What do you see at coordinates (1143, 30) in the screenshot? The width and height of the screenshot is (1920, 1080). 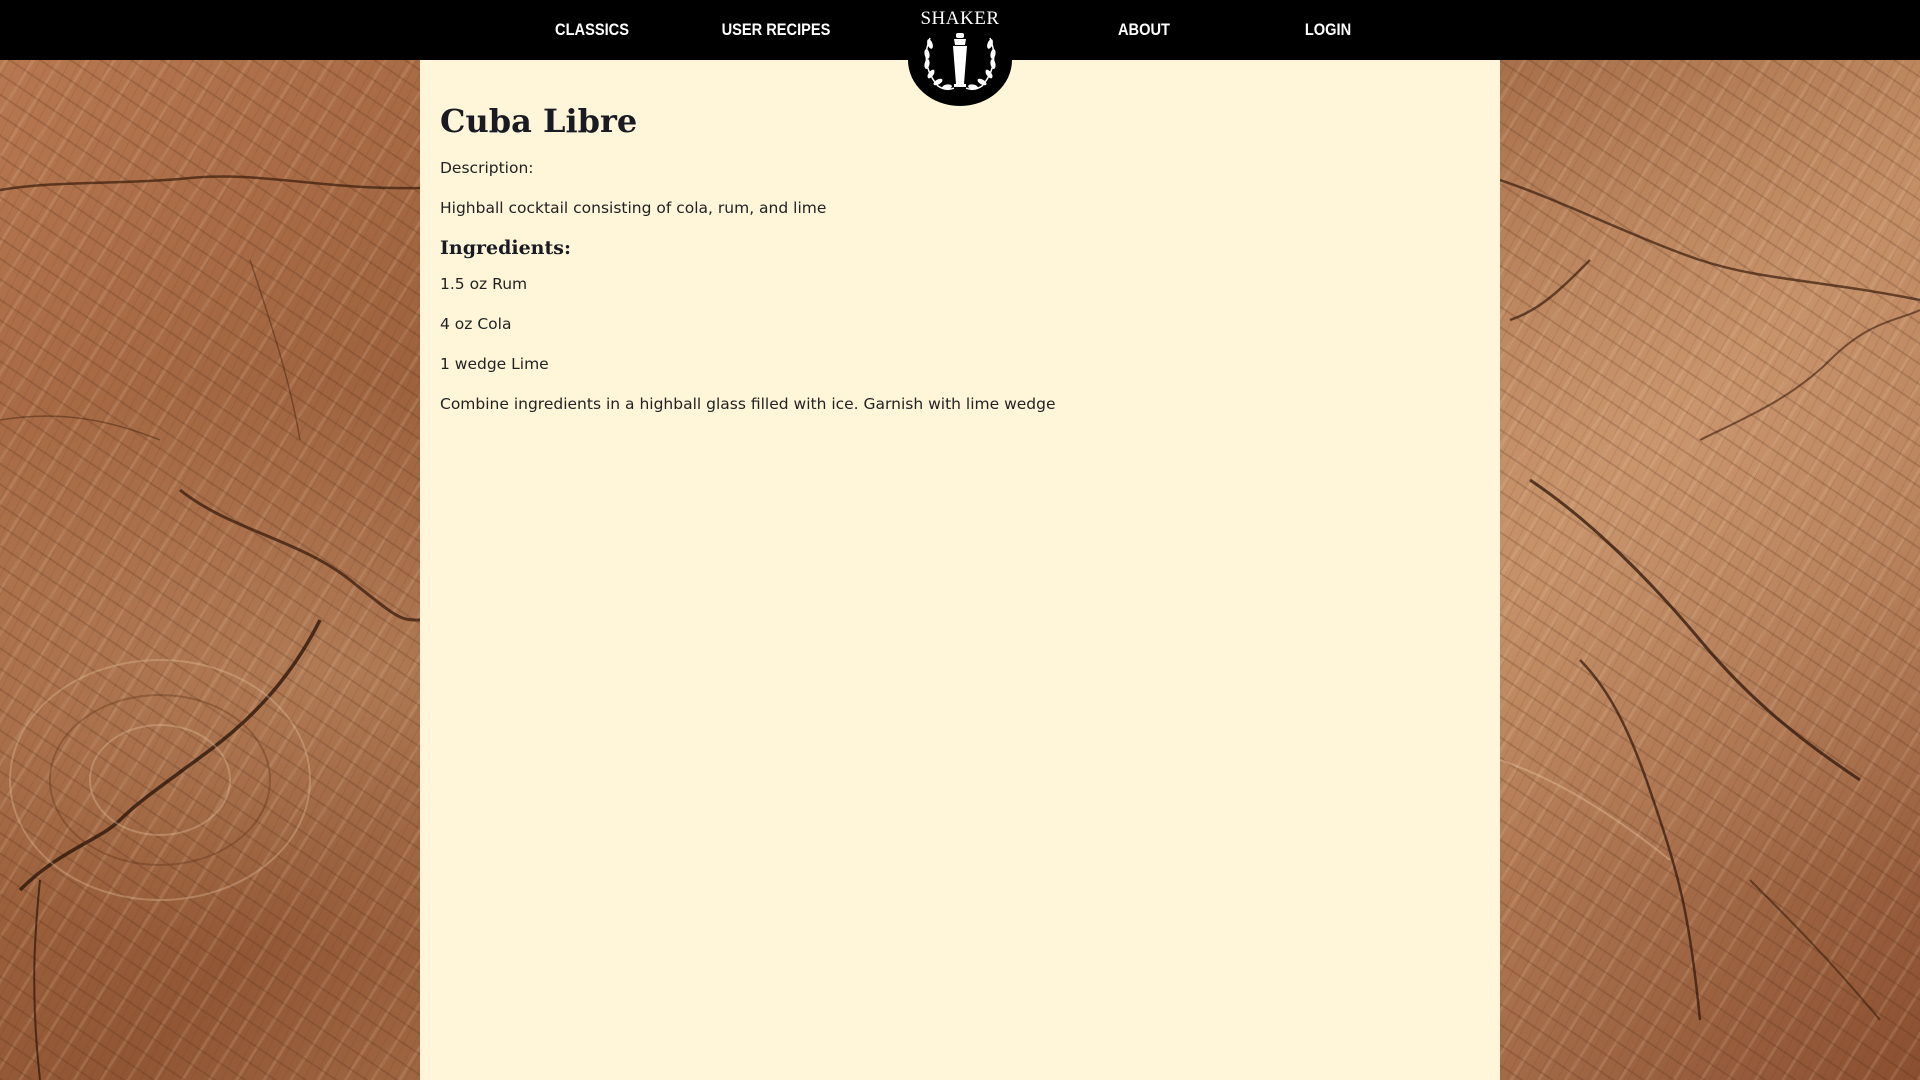 I see `nav-link-about: ABOUT` at bounding box center [1143, 30].